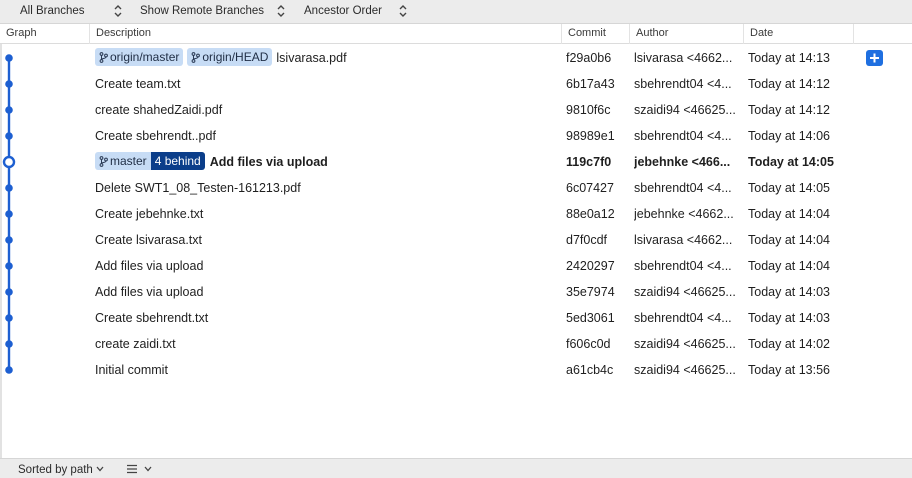 The height and width of the screenshot is (478, 912). Describe the element at coordinates (230, 58) in the screenshot. I see `remote-branch-tag: origin/HEAD` at that location.